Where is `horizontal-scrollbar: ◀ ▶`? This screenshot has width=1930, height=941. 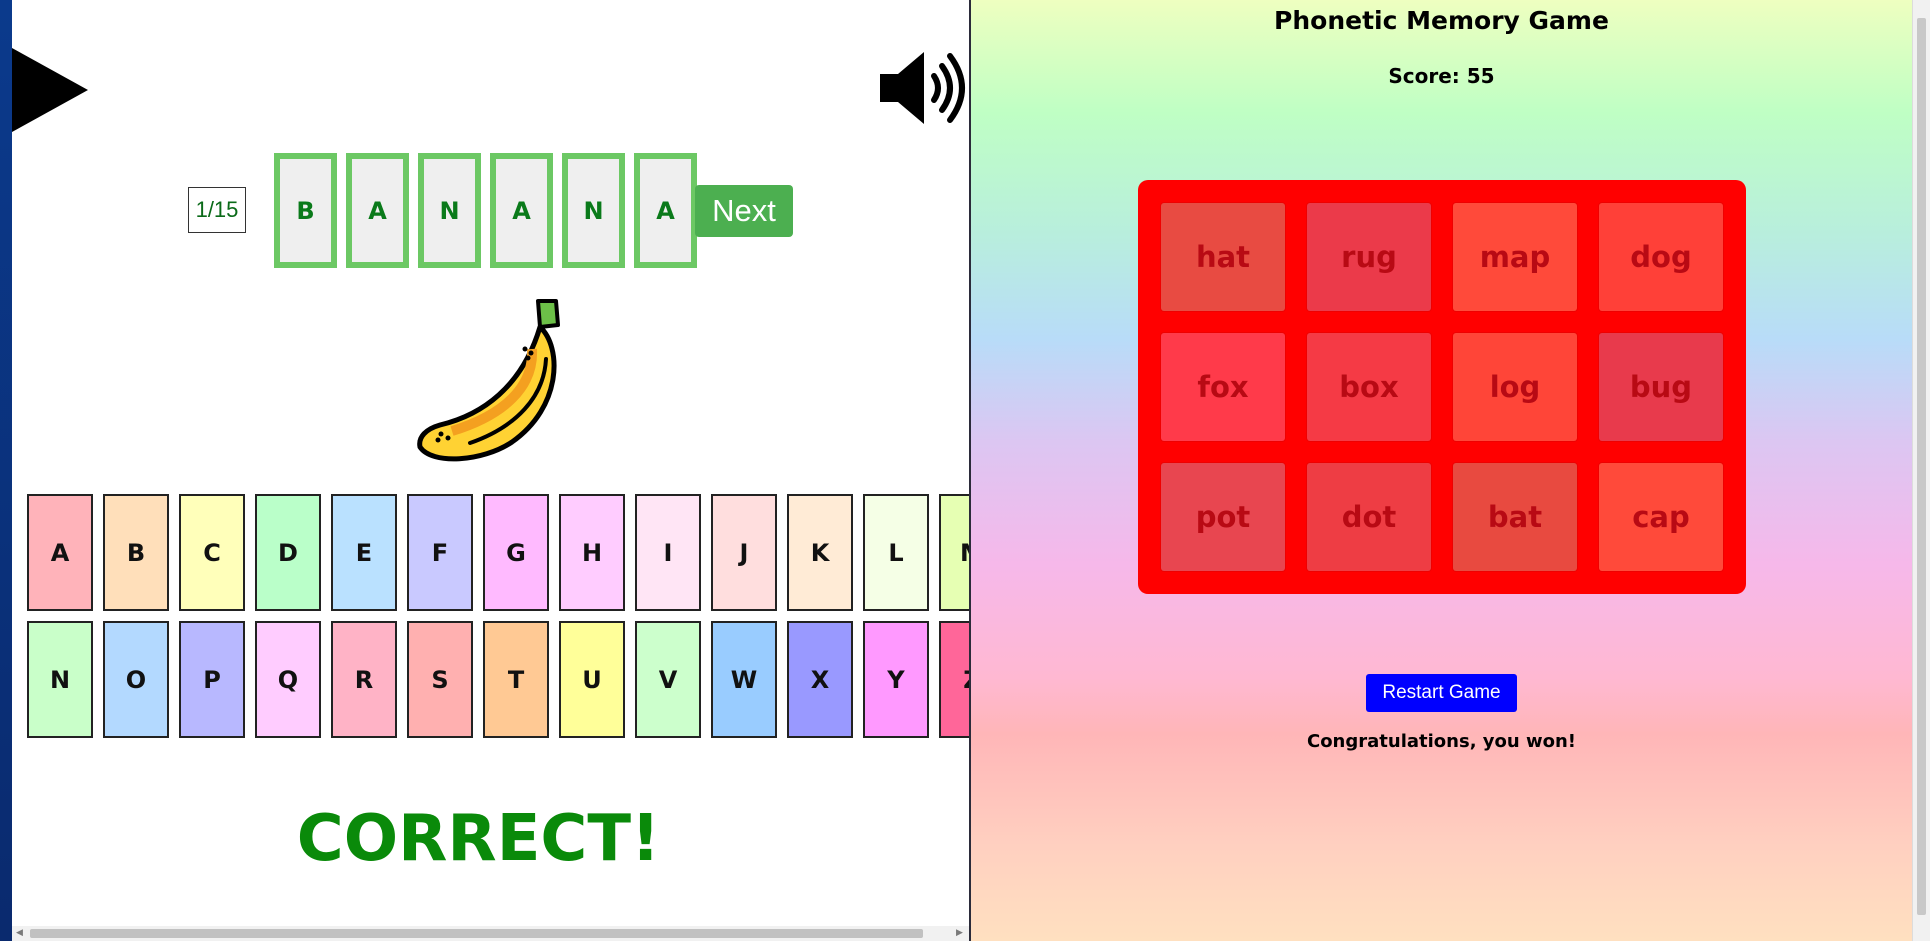 horizontal-scrollbar: ◀ ▶ is located at coordinates (490, 933).